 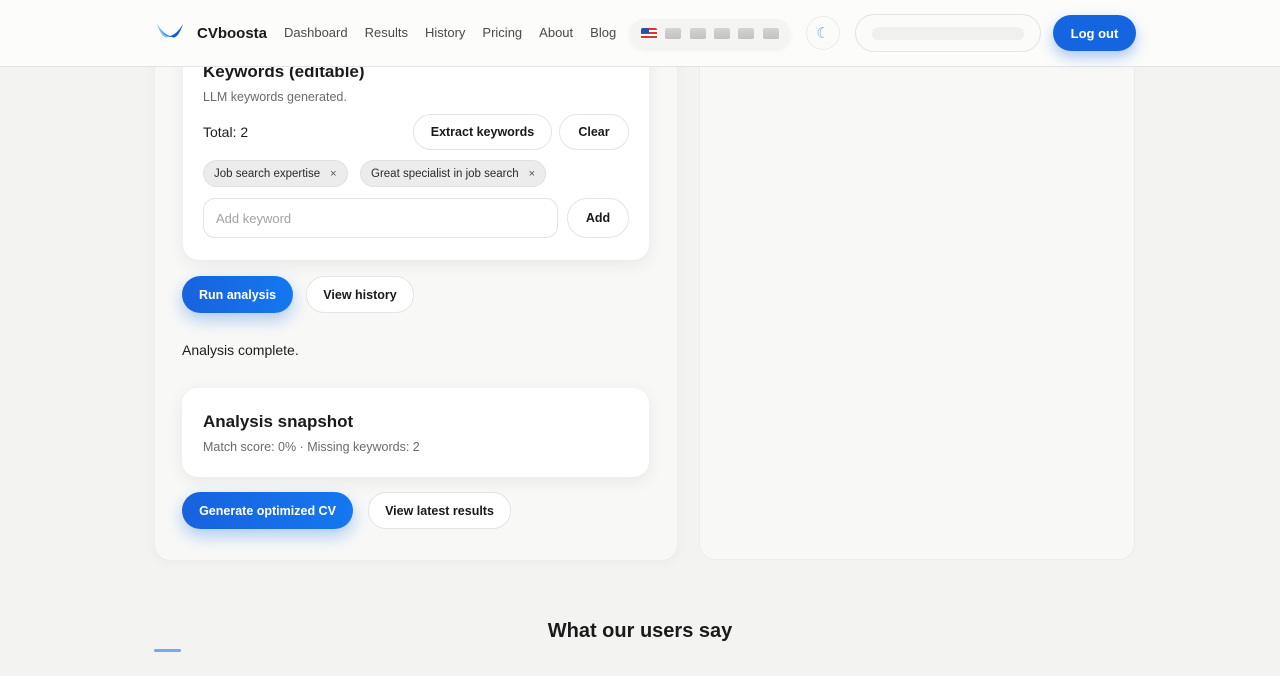 What do you see at coordinates (278, 421) in the screenshot?
I see `snapshot-title: Analysis snapshot` at bounding box center [278, 421].